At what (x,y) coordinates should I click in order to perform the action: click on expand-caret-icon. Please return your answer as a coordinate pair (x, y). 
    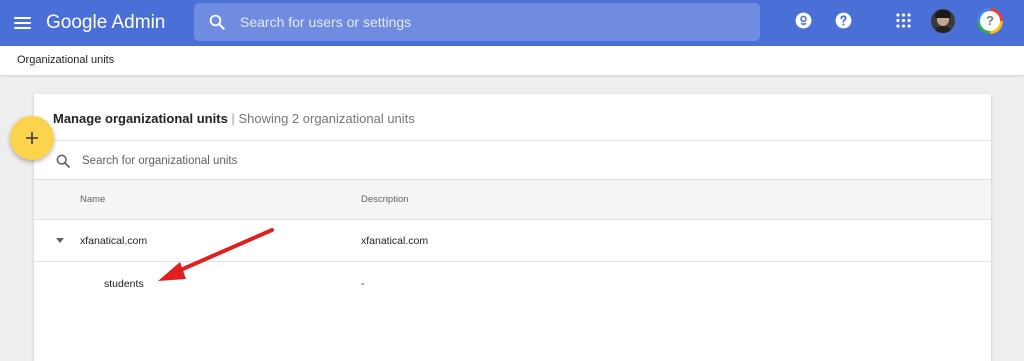
    Looking at the image, I should click on (60, 240).